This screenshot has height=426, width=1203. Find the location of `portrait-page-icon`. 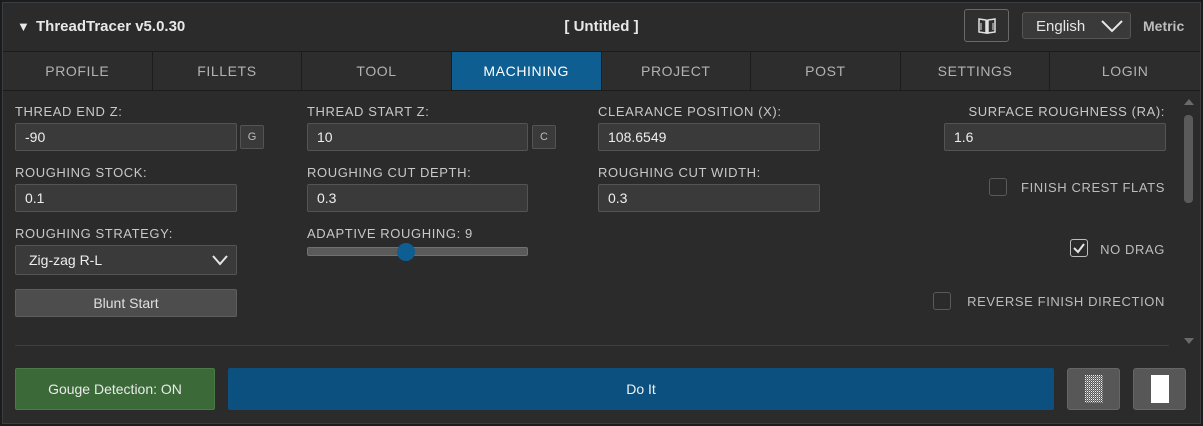

portrait-page-icon is located at coordinates (1159, 389).